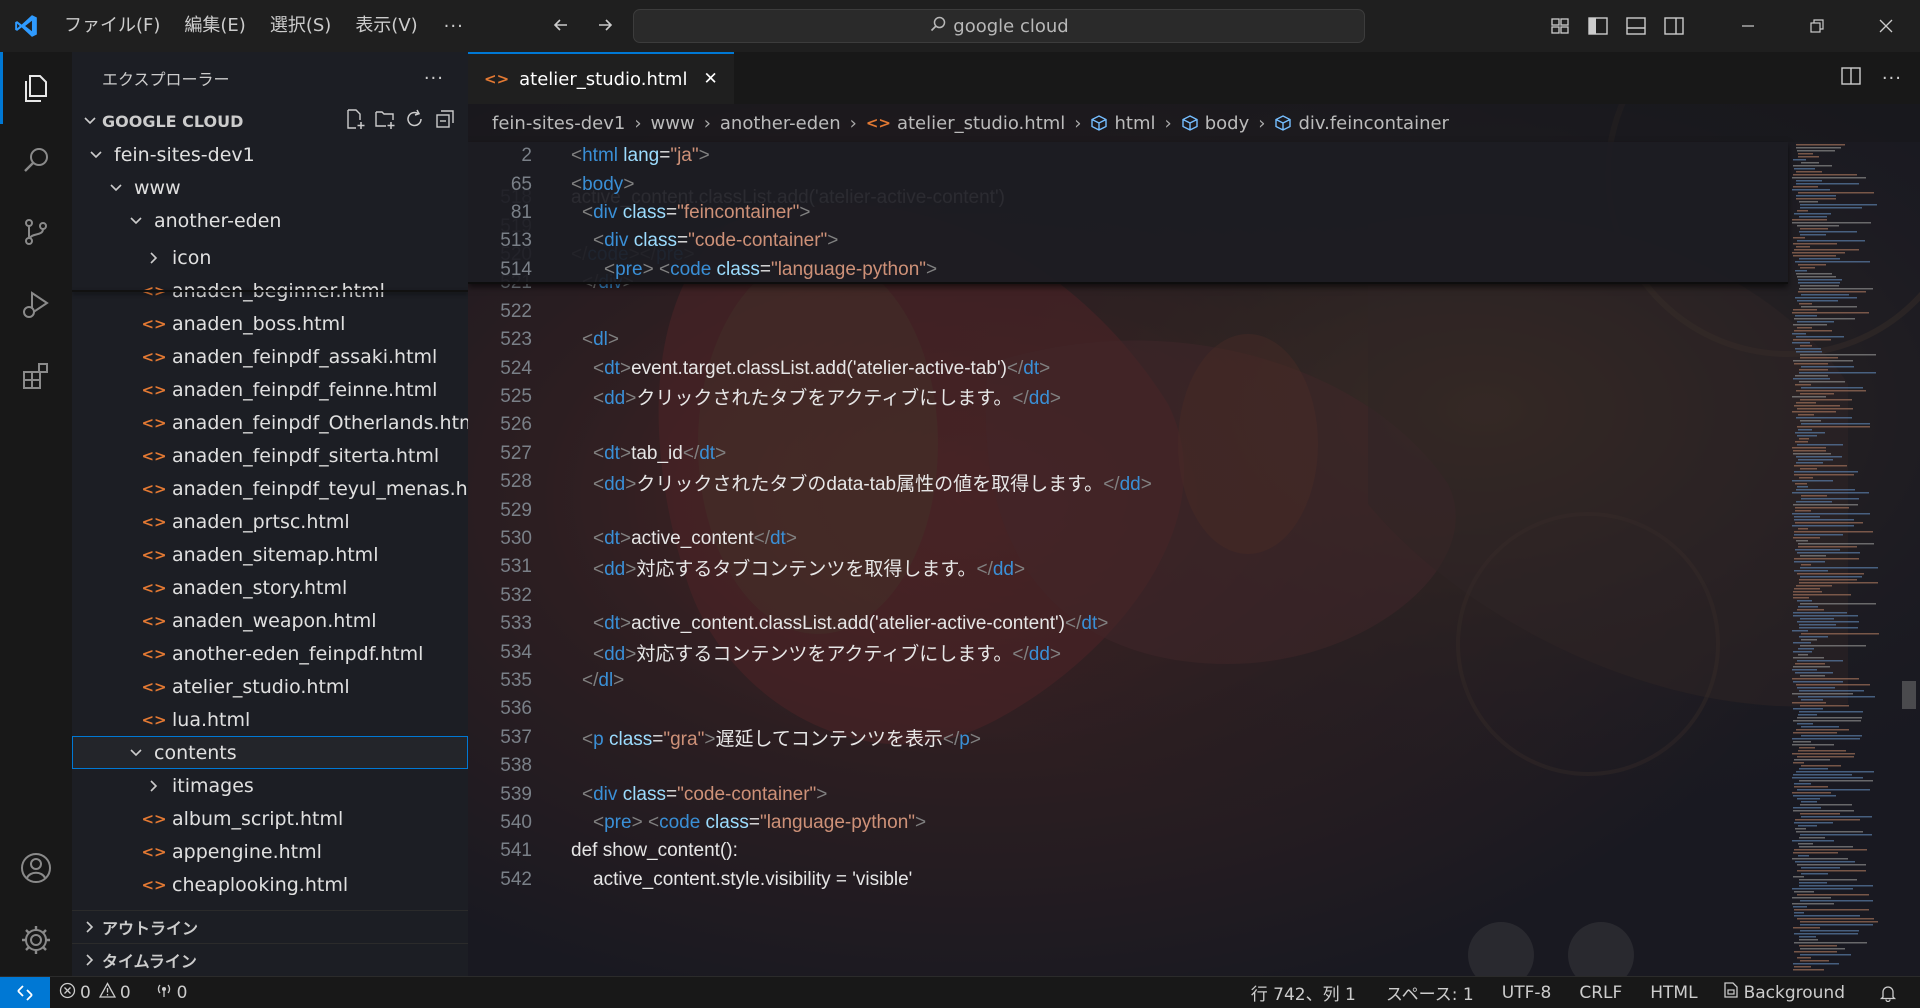 Image resolution: width=1920 pixels, height=1008 pixels. Describe the element at coordinates (500, 766) in the screenshot. I see `code-line: 538` at that location.